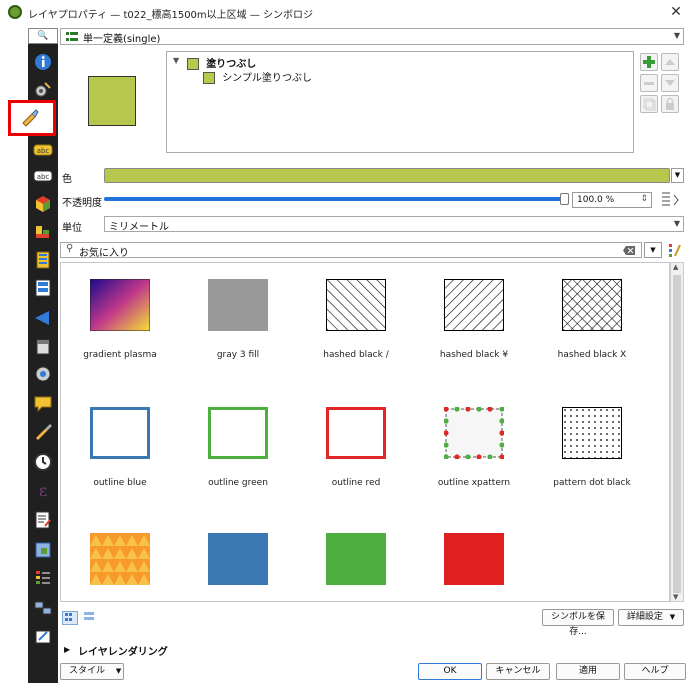 This screenshot has height=683, width=690. What do you see at coordinates (671, 200) in the screenshot?
I see `data-defined-override-icon` at bounding box center [671, 200].